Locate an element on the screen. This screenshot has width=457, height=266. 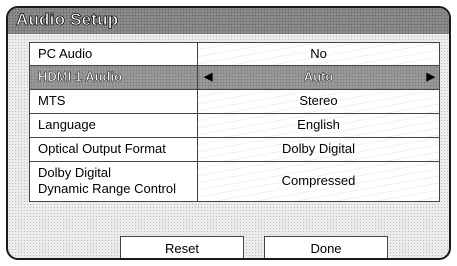
setting-label-line1: Dolby Digital is located at coordinates (74, 172).